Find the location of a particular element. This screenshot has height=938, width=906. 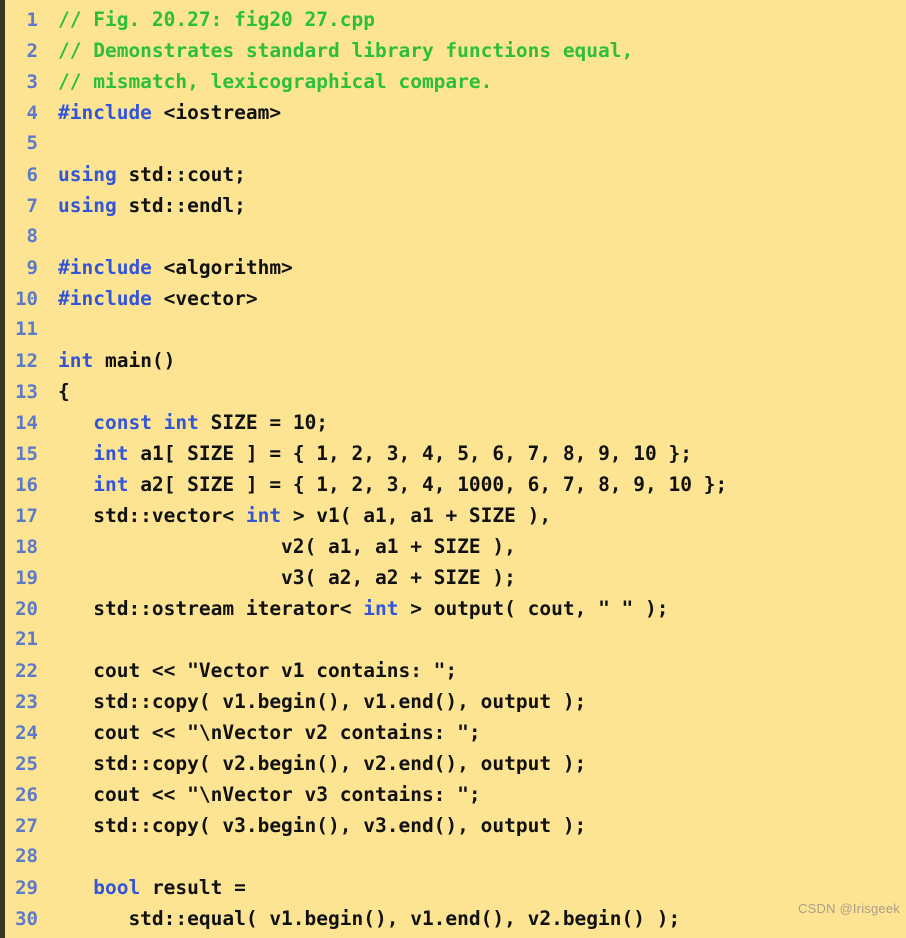

line-number: 11 is located at coordinates (26, 329).